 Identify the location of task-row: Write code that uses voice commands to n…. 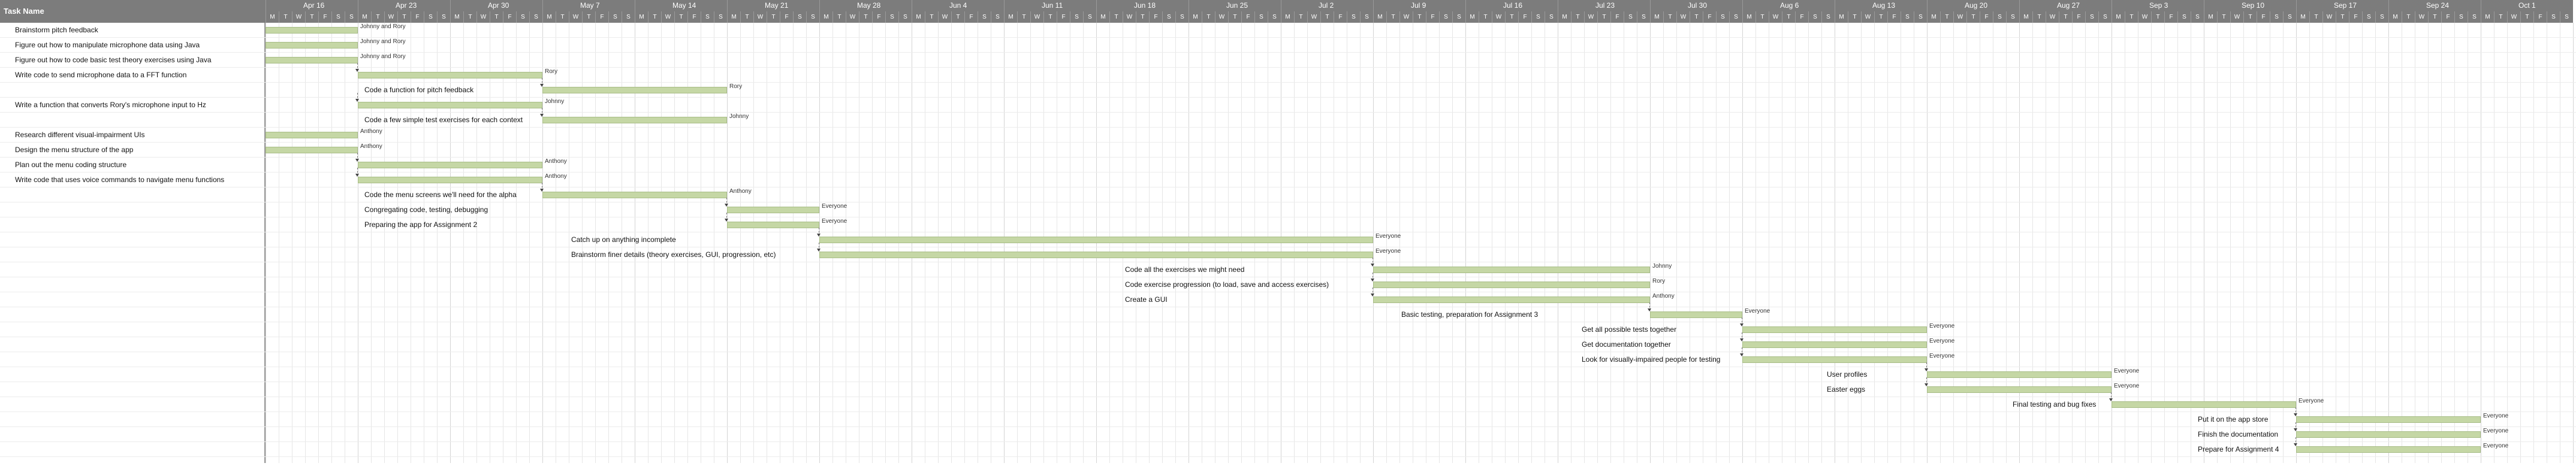
(1288, 177).